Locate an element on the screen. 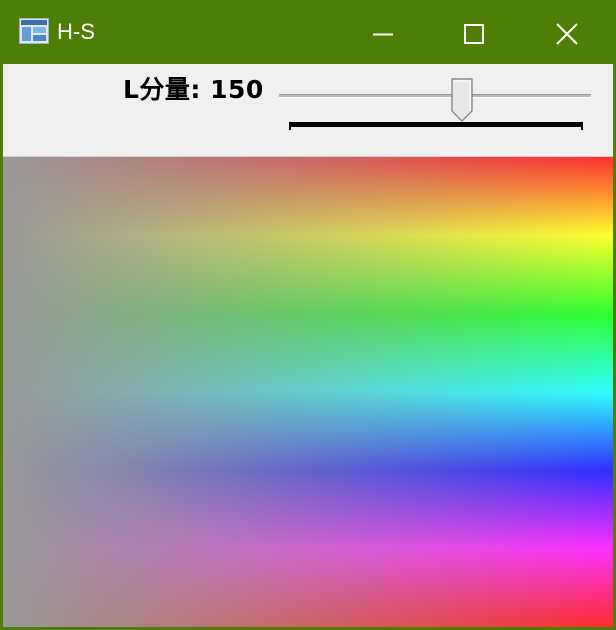  slider-groove is located at coordinates (435, 96).